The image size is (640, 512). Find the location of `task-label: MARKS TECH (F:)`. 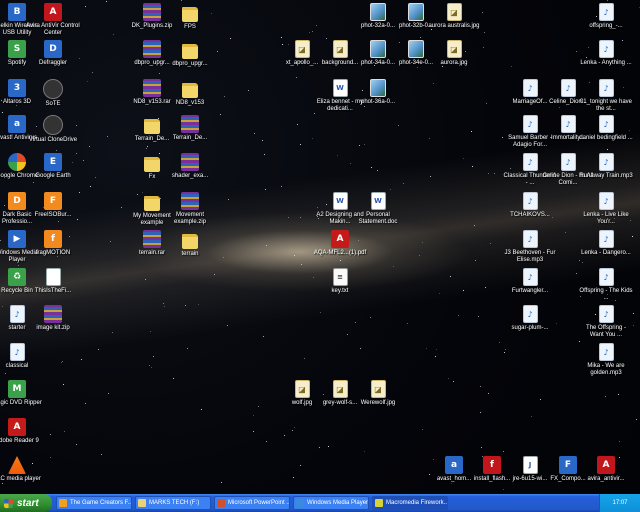

task-label: MARKS TECH (F:) is located at coordinates (174, 503).